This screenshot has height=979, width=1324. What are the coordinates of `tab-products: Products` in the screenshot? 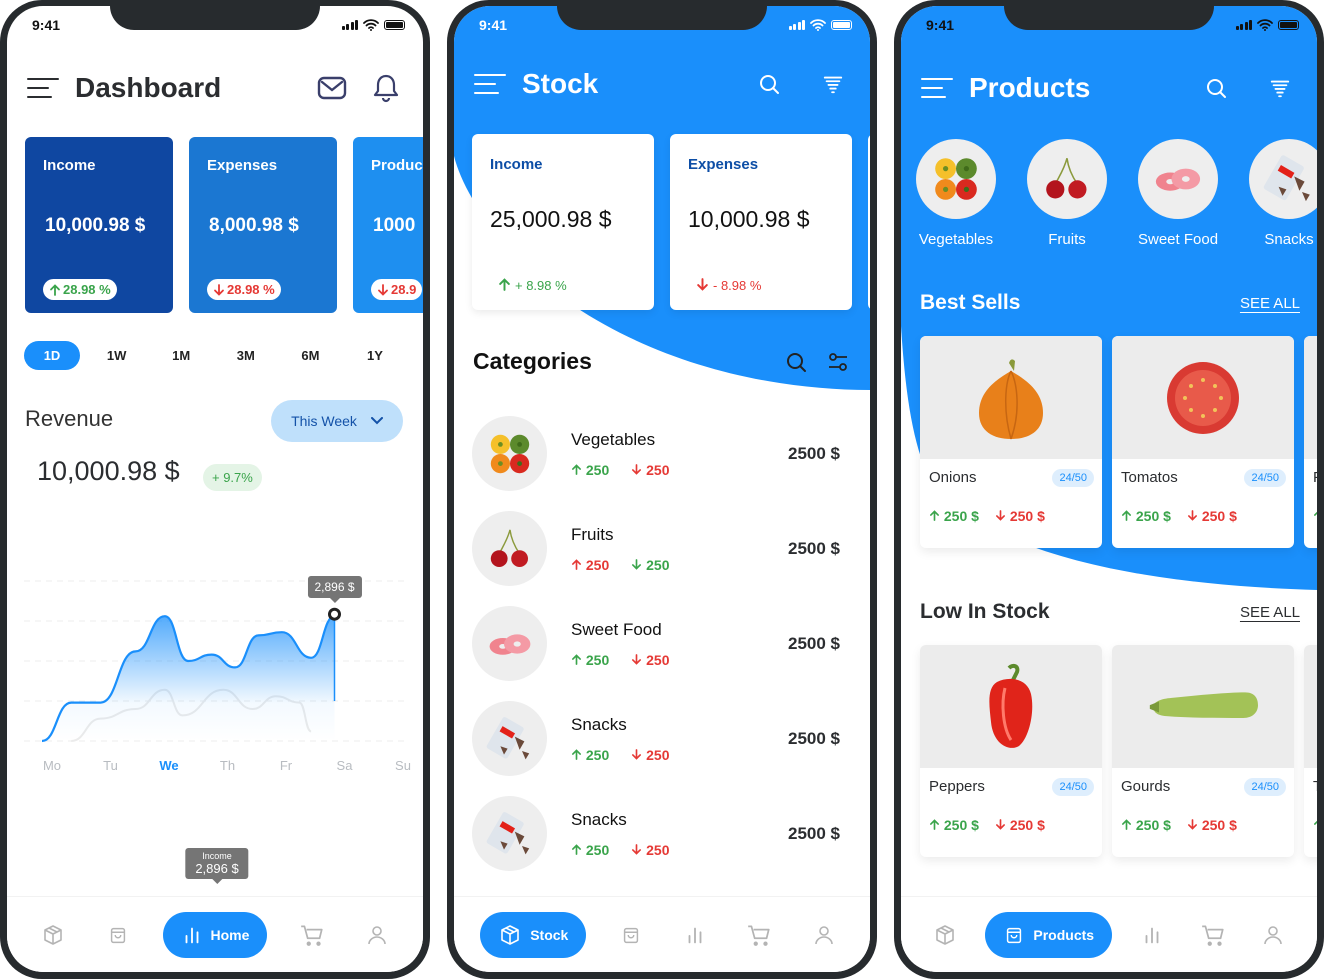 It's located at (1049, 934).